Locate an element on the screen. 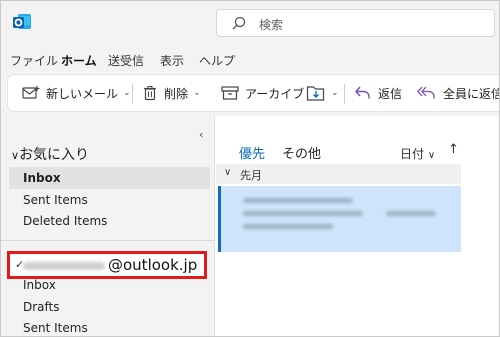 Image resolution: width=500 pixels, height=337 pixels. group-label: 先月 is located at coordinates (251, 175).